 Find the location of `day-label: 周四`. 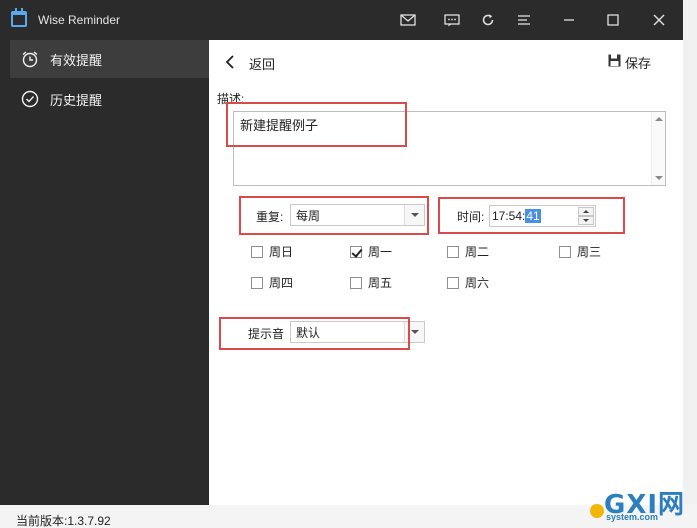

day-label: 周四 is located at coordinates (281, 283).